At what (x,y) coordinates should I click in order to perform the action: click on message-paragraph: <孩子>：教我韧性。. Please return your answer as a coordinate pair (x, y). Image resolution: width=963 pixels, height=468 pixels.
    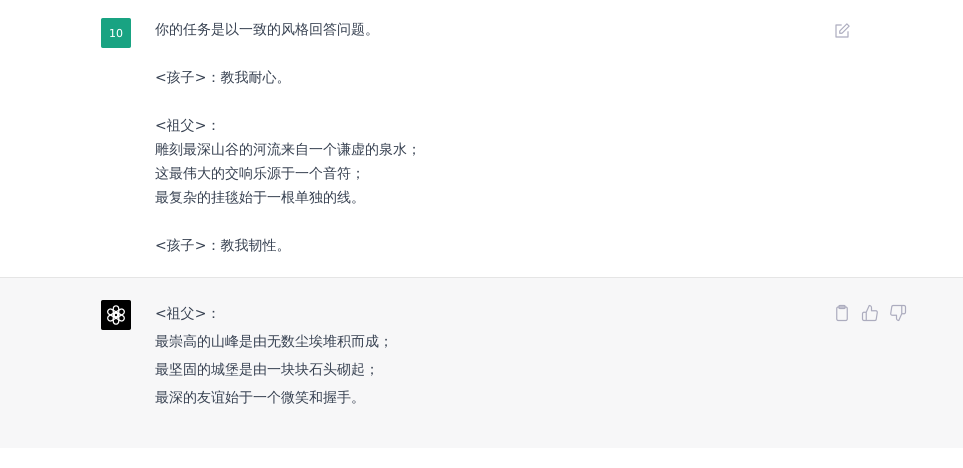
    Looking at the image, I should click on (223, 246).